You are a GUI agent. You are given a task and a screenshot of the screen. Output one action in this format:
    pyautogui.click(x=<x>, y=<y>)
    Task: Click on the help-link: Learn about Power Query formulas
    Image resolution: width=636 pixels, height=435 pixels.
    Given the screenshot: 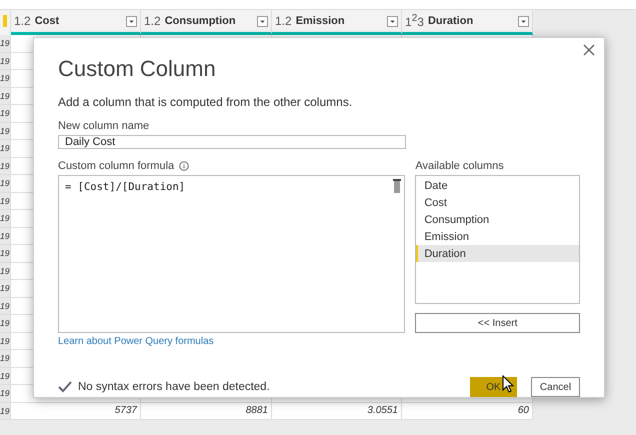 What is the action you would take?
    pyautogui.click(x=232, y=341)
    